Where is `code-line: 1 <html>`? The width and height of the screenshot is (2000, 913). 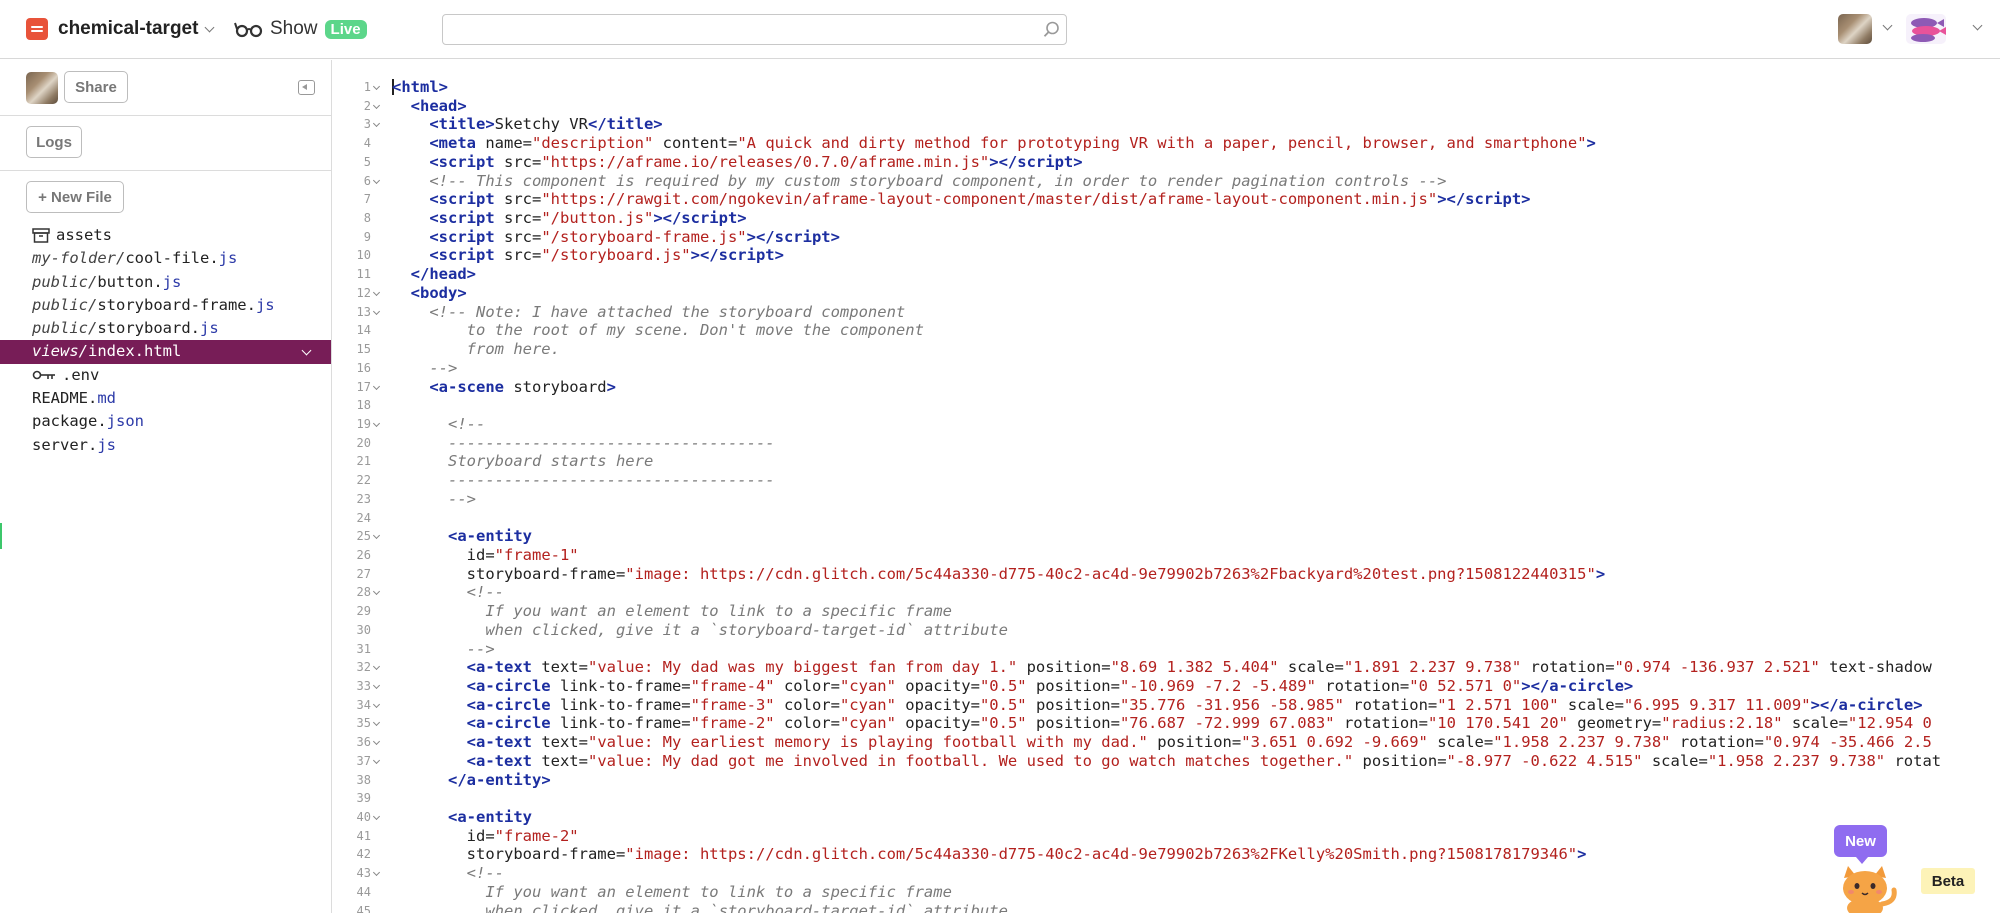 code-line: 1 <html> is located at coordinates (1166, 87).